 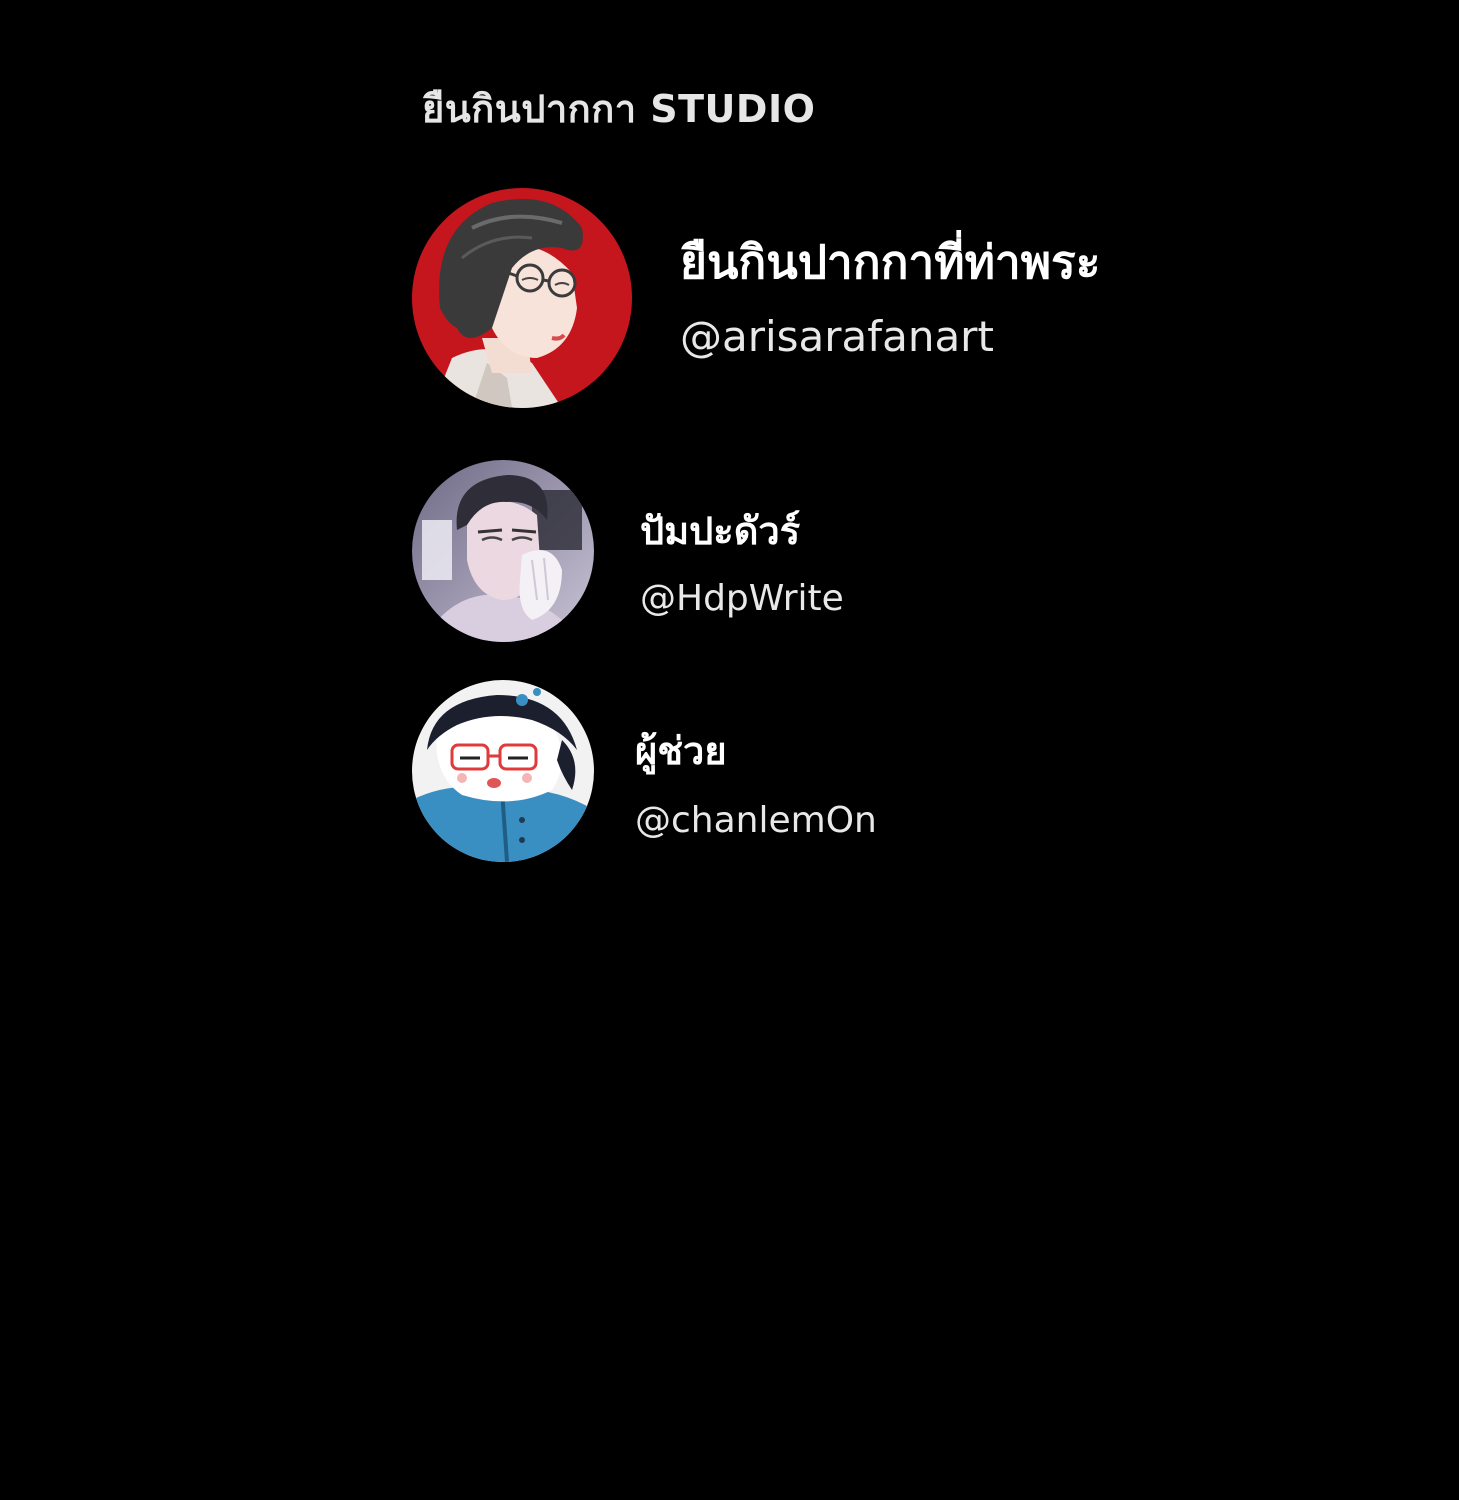 I want to click on avatar-man-glasses-icon, so click(x=522, y=298).